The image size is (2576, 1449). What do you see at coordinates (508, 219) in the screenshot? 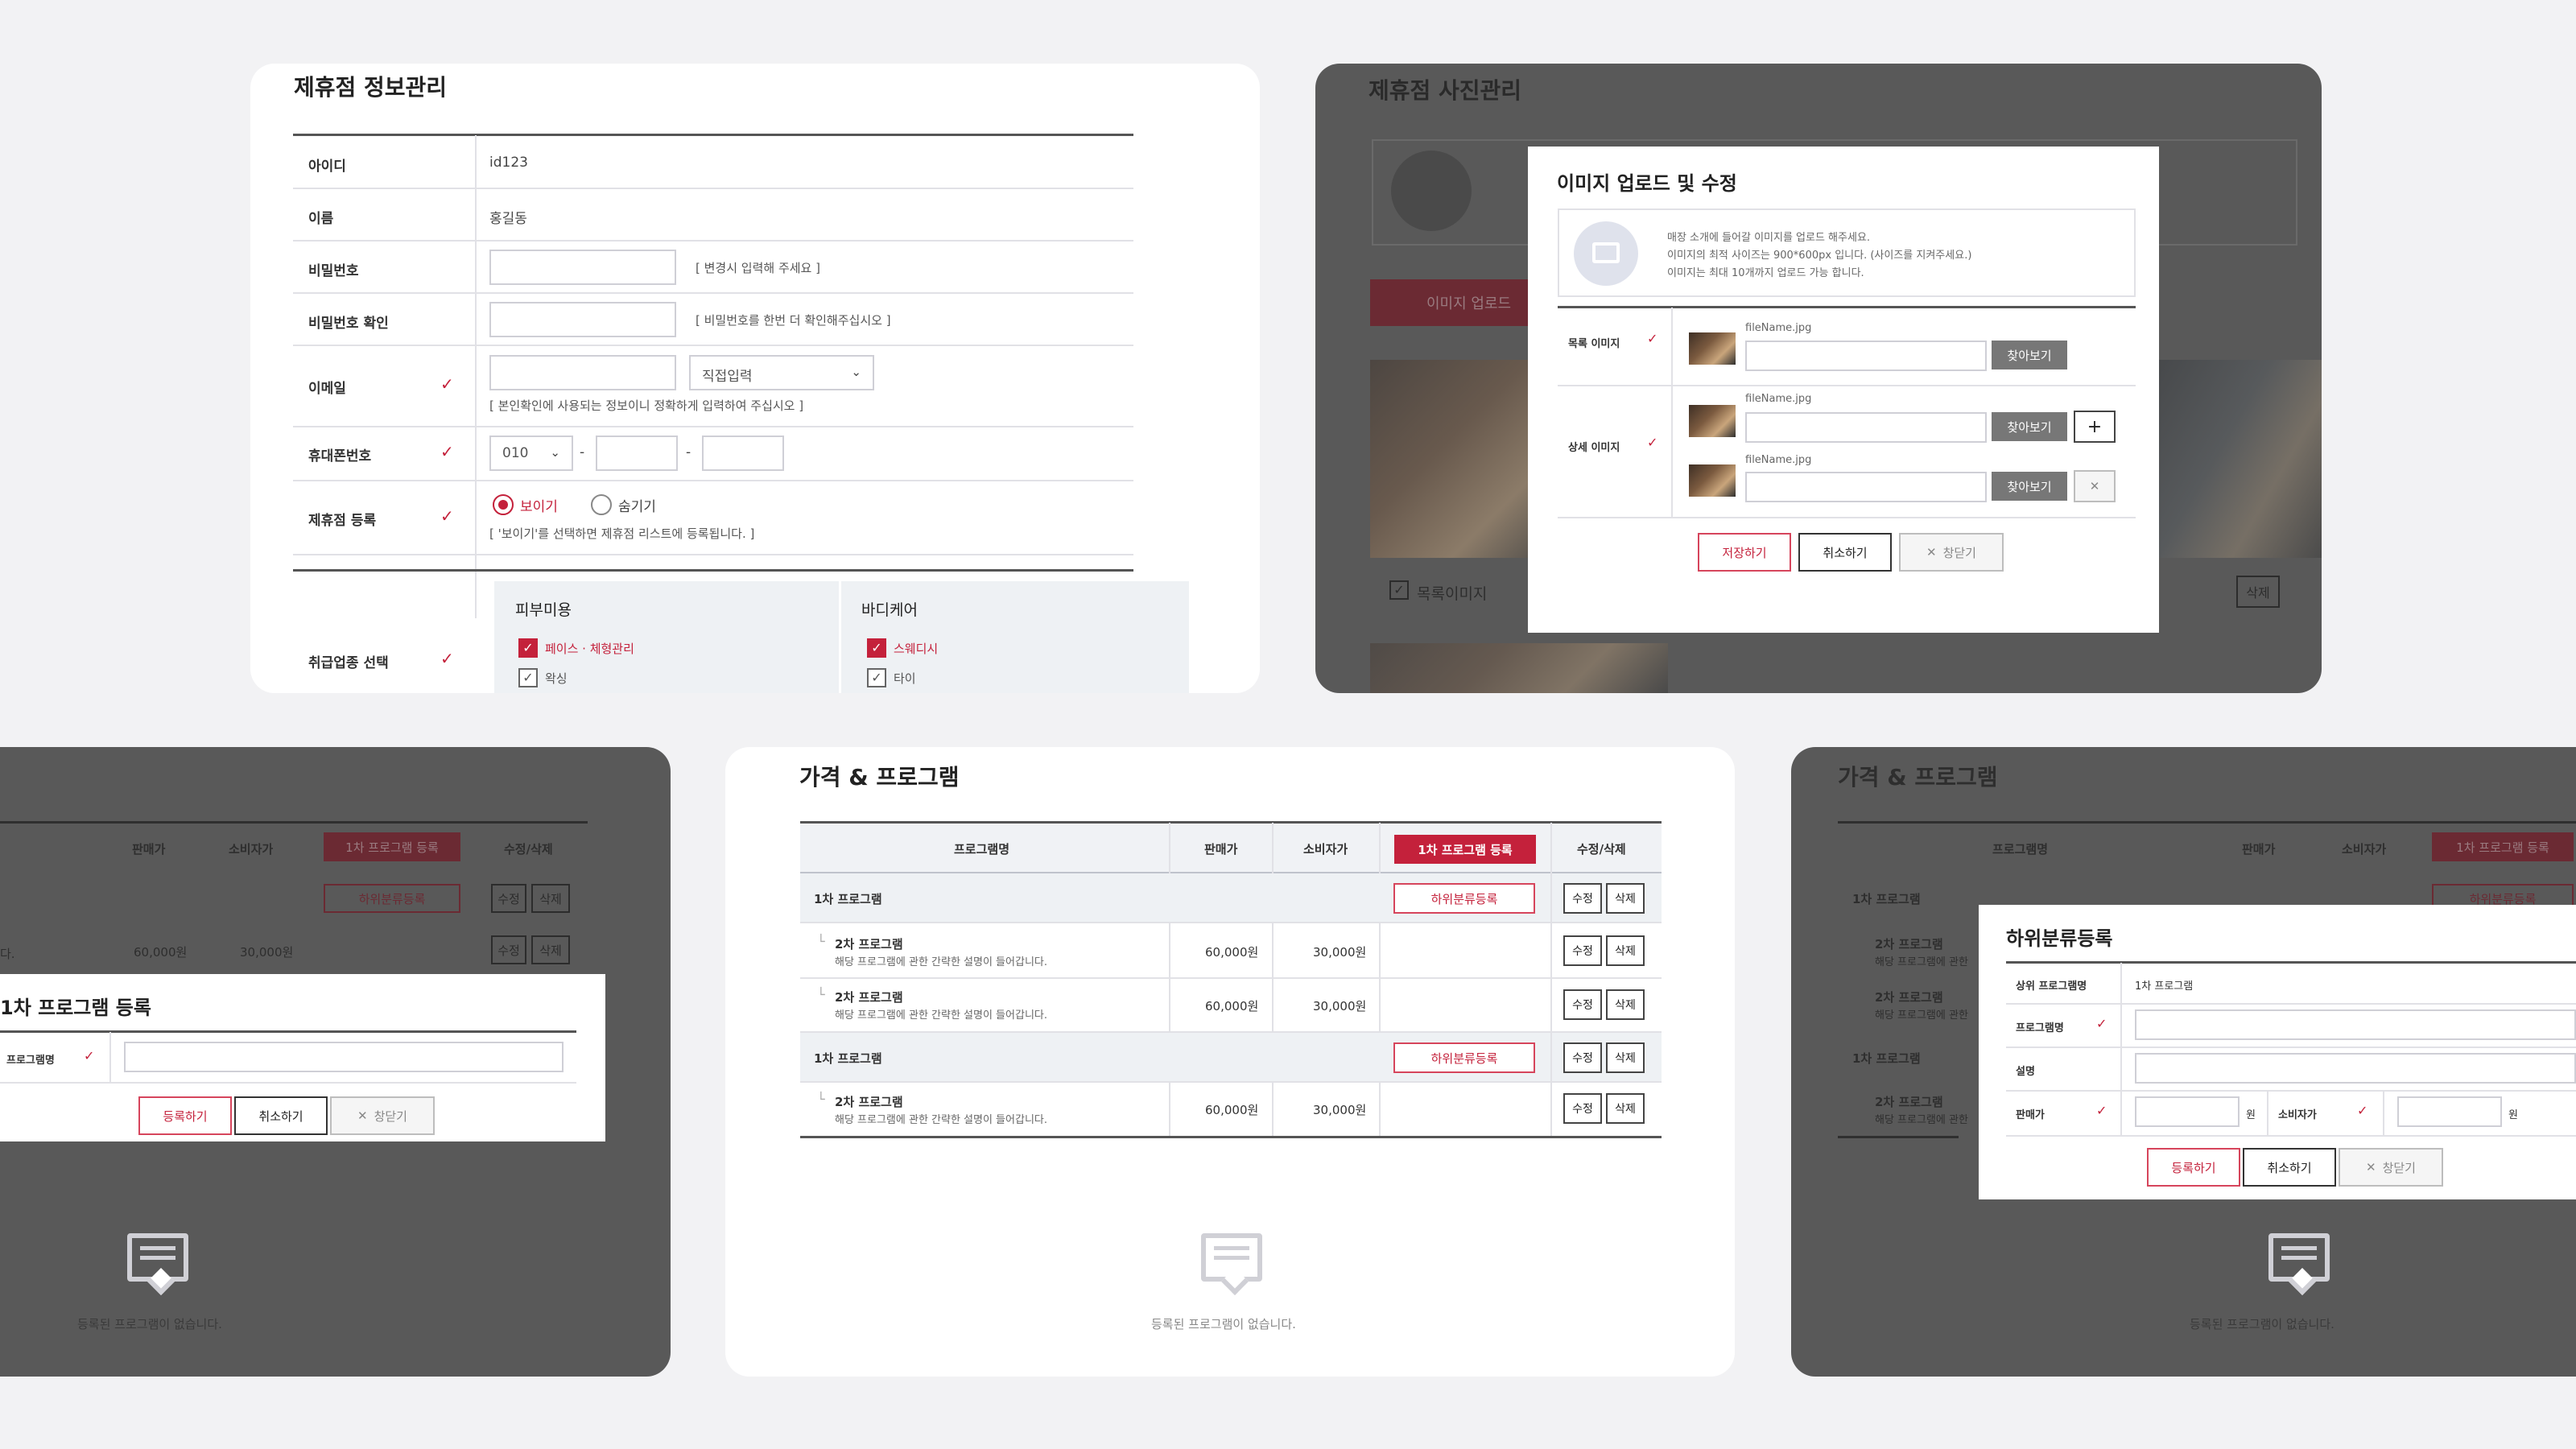
I see `name-value: 홍길동` at bounding box center [508, 219].